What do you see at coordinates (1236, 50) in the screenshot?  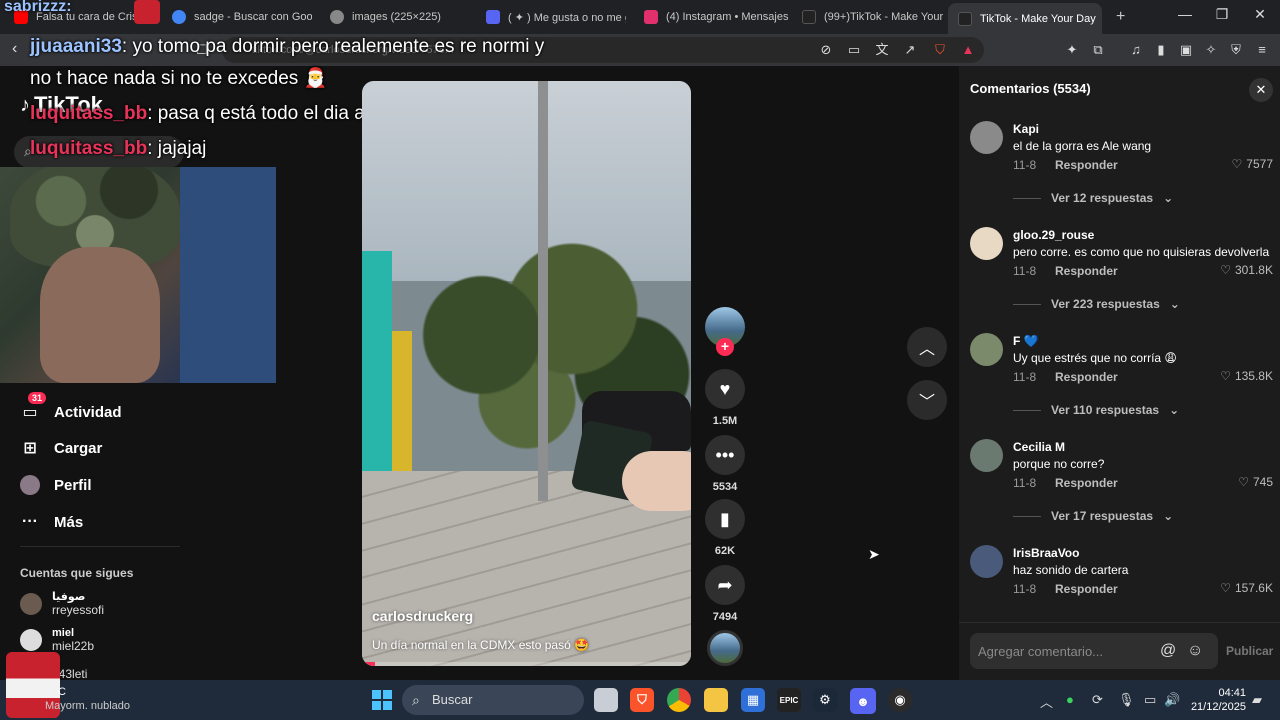 I see `vpn-icon: ⛨` at bounding box center [1236, 50].